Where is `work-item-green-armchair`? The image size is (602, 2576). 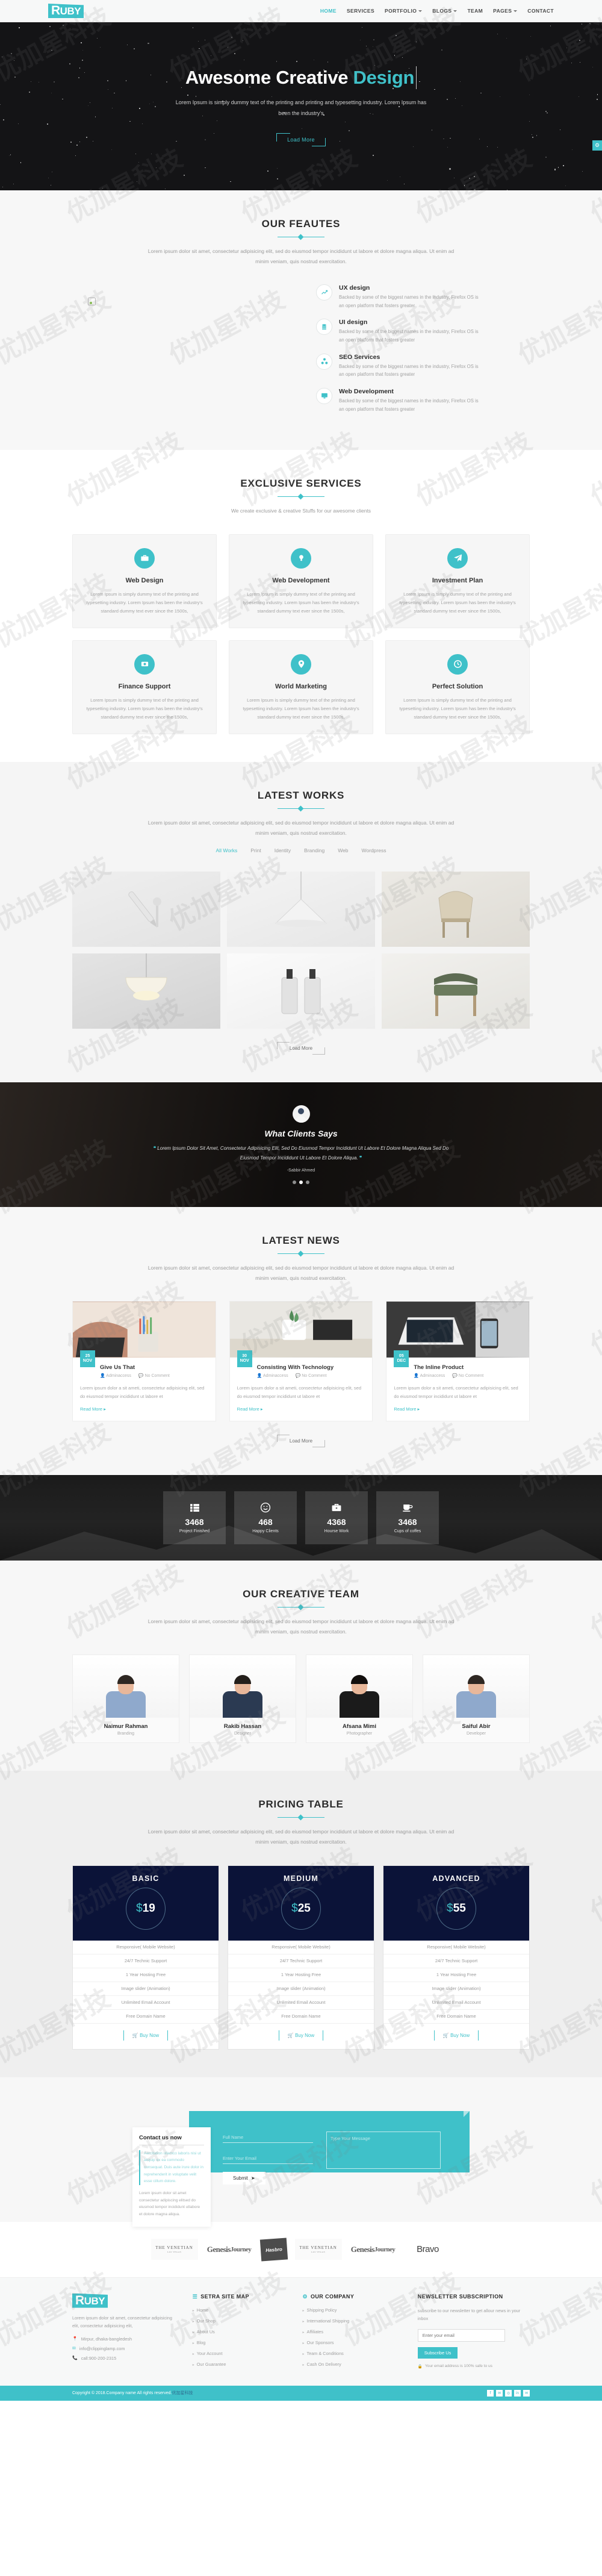
work-item-green-armchair is located at coordinates (456, 991).